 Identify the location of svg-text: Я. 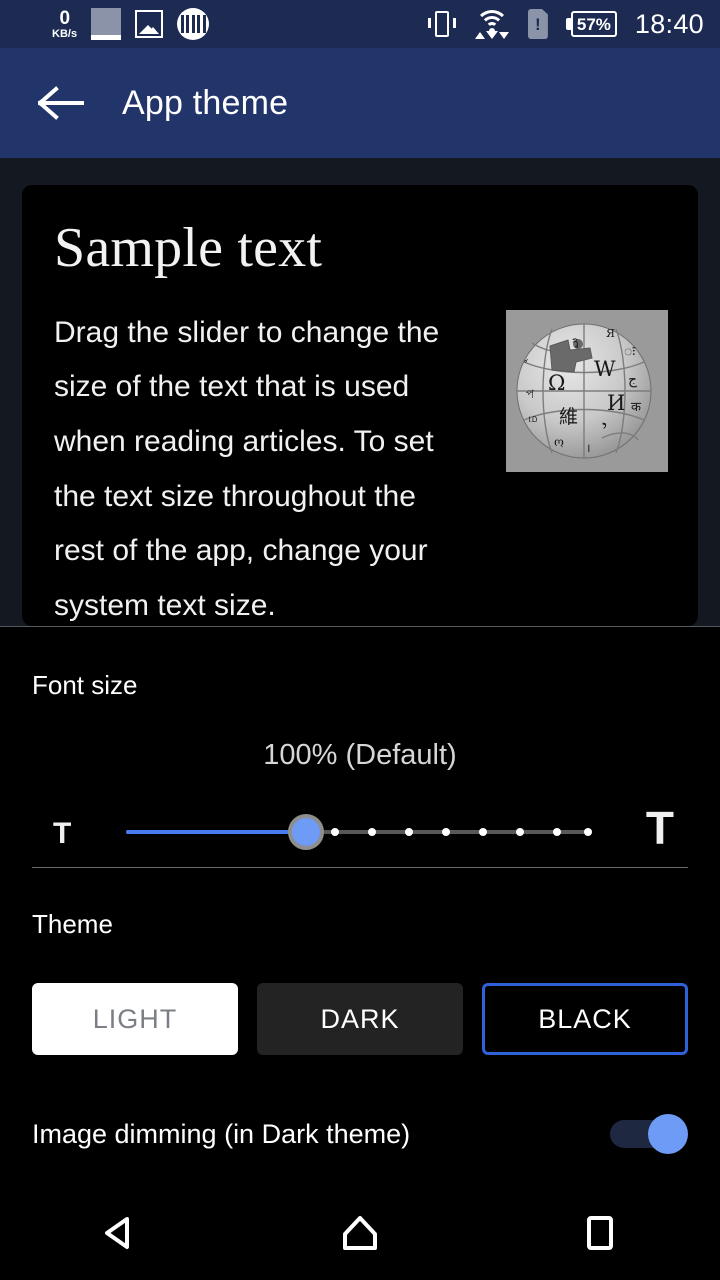
(610, 333).